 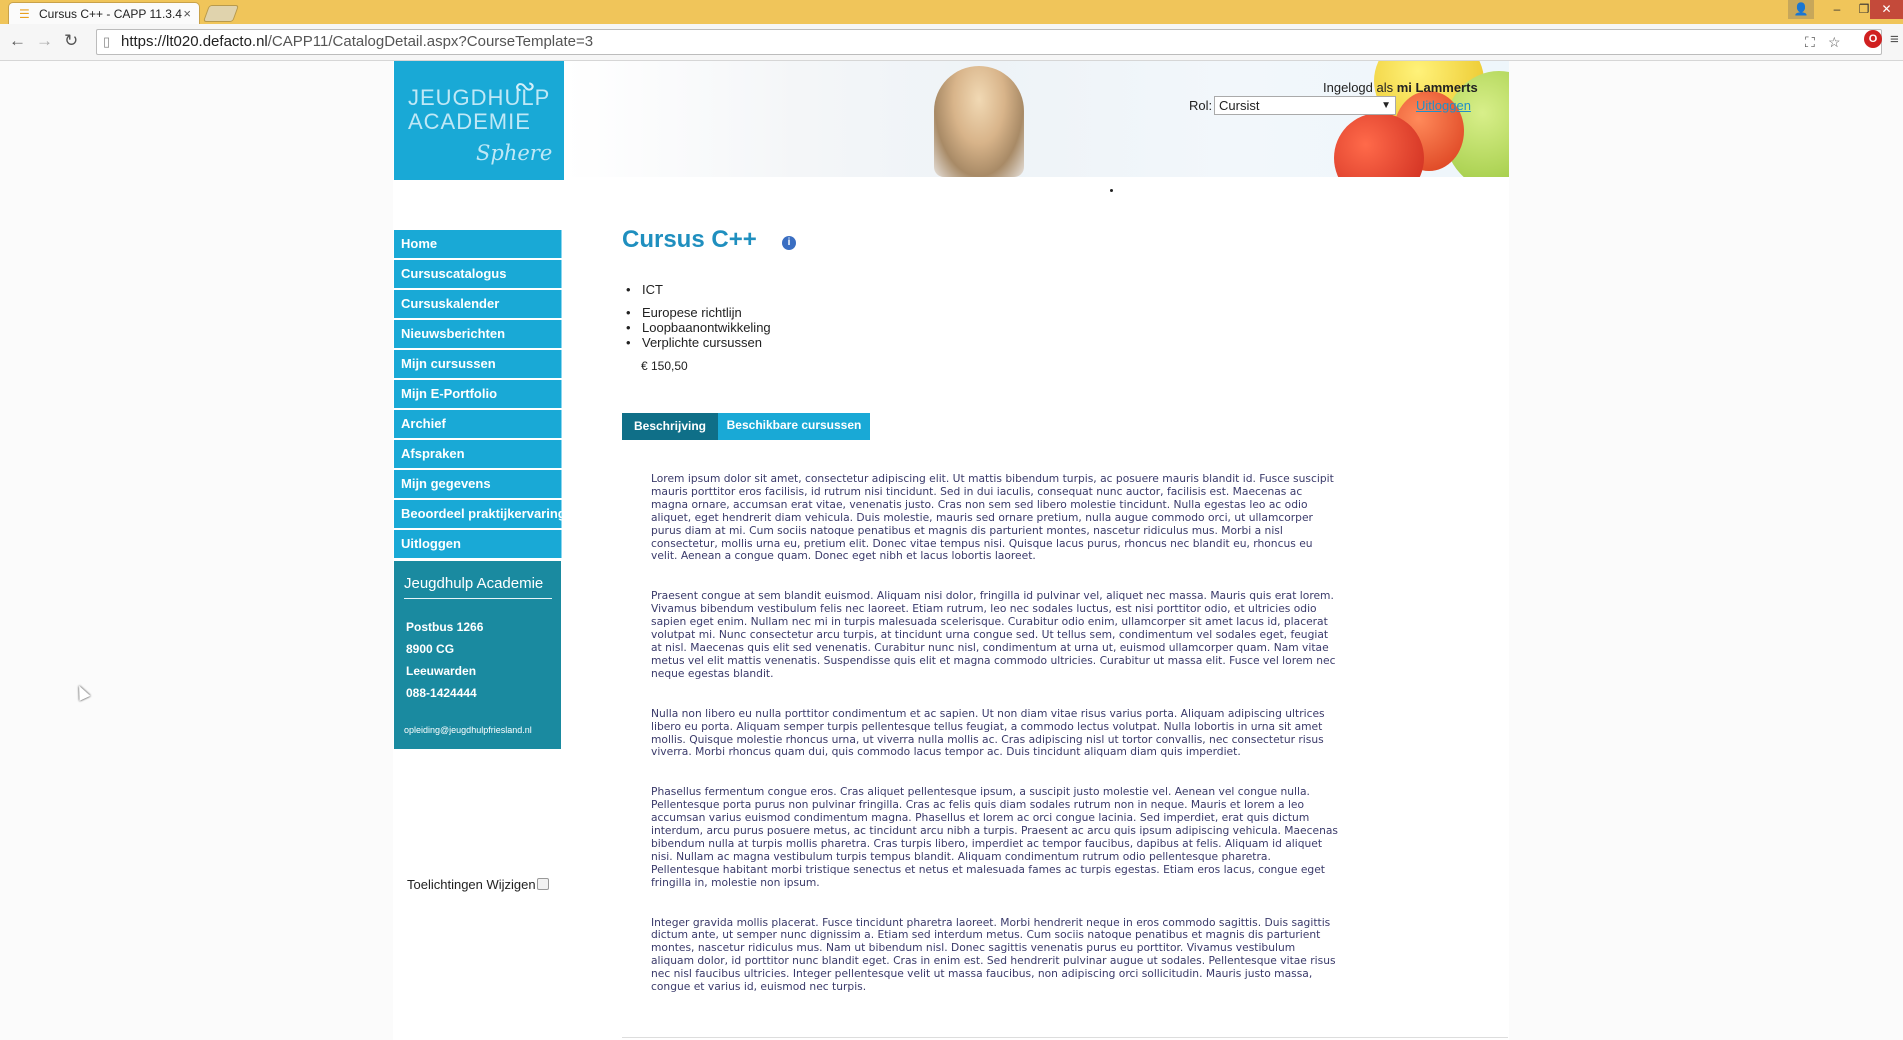 I want to click on tab-beschikbare-cursussen: Beschikbare cursussen, so click(x=794, y=426).